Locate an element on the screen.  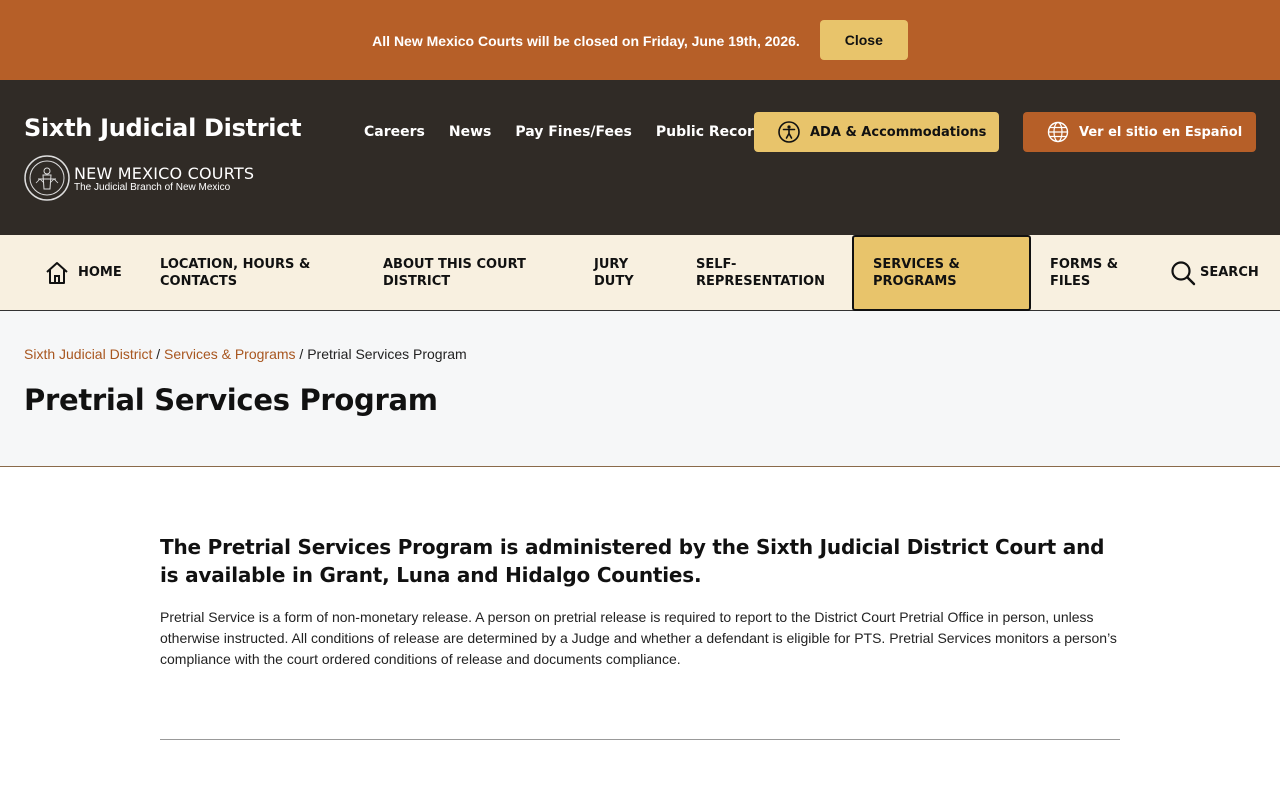
nav-jury-duty: JURY DUTY is located at coordinates (624, 272).